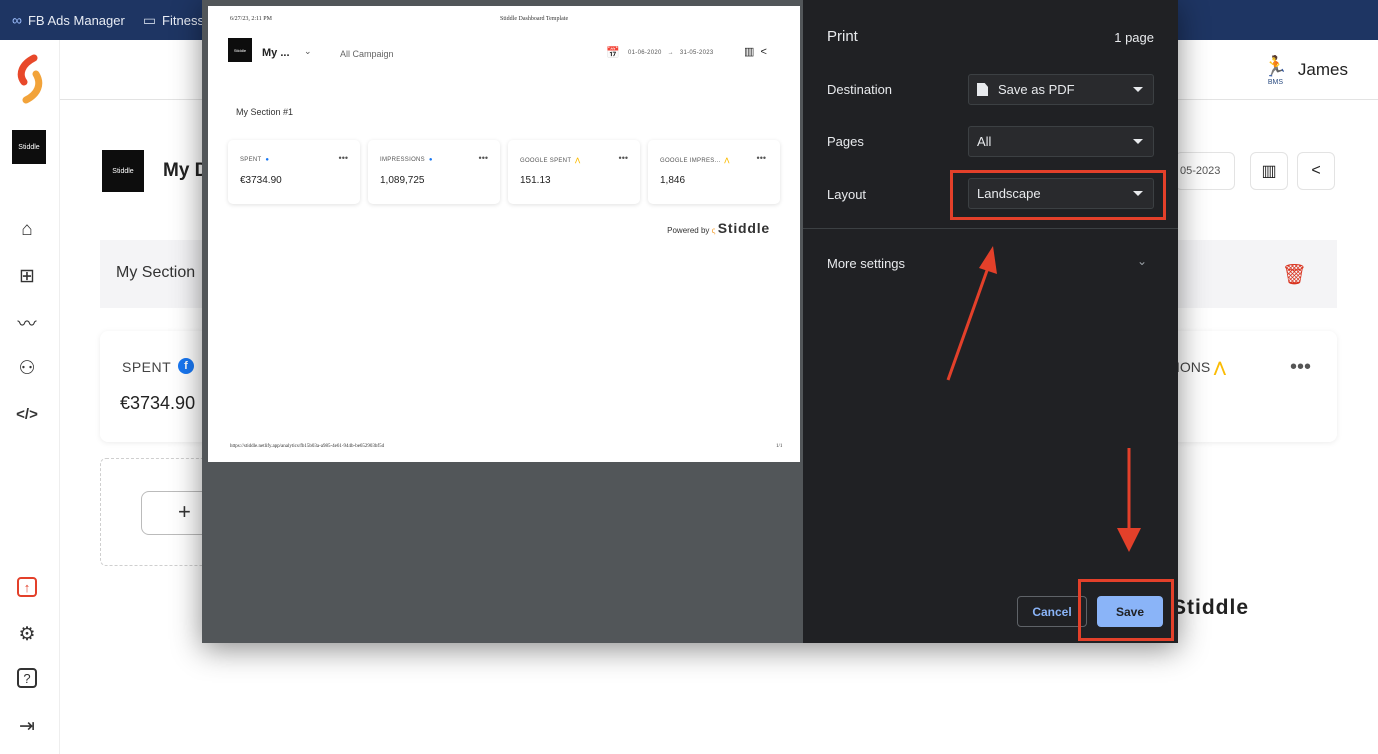 The image size is (1378, 754). I want to click on code-icon: </>, so click(27, 414).